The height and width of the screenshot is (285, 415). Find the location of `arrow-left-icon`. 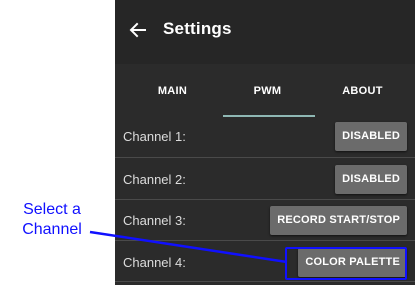

arrow-left-icon is located at coordinates (138, 30).